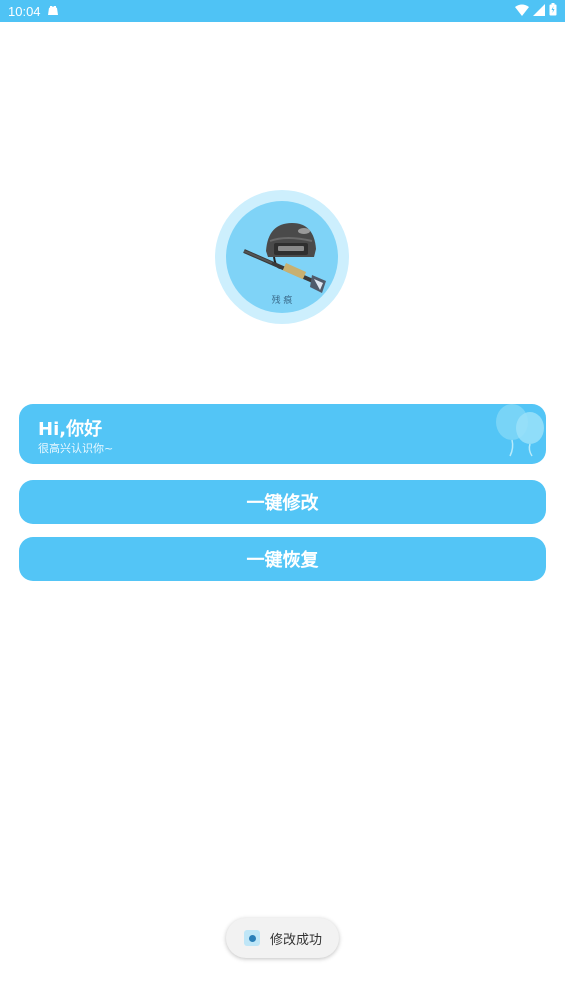 Image resolution: width=565 pixels, height=1004 pixels. I want to click on one-click-restore-button: 一键恢复, so click(282, 559).